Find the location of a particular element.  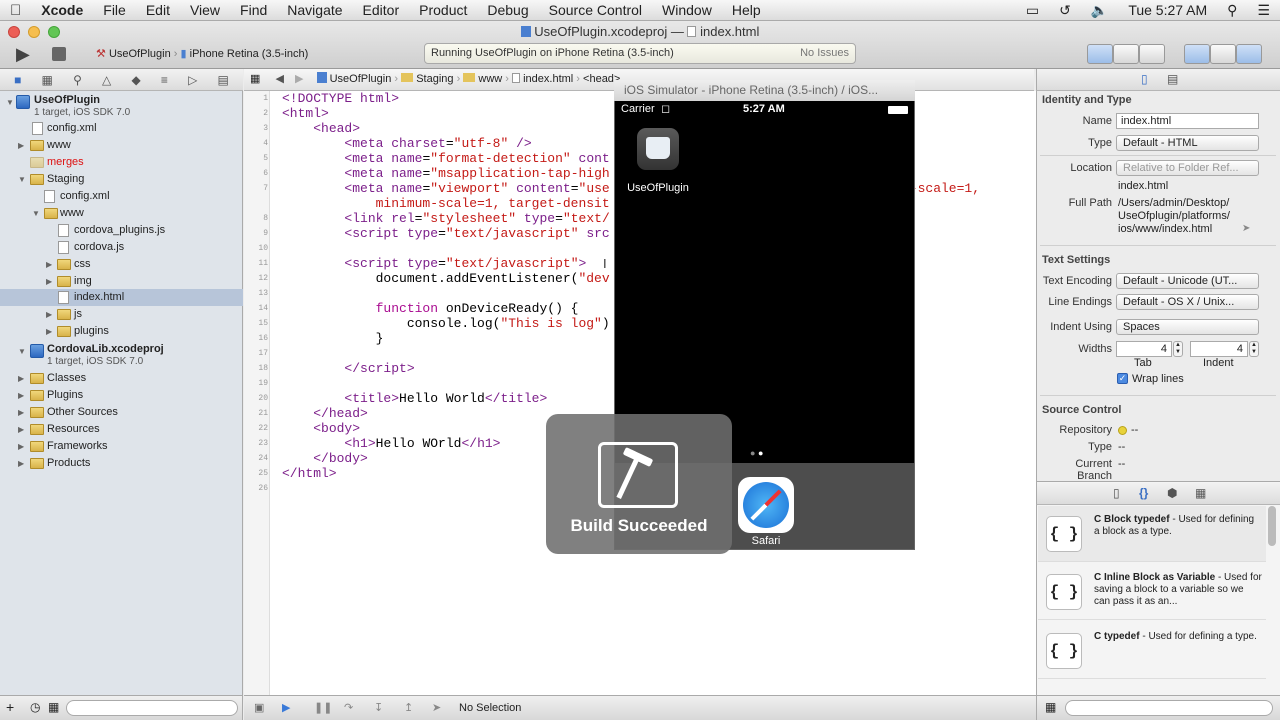

tree-group: ▶ Resources is located at coordinates (121, 429).